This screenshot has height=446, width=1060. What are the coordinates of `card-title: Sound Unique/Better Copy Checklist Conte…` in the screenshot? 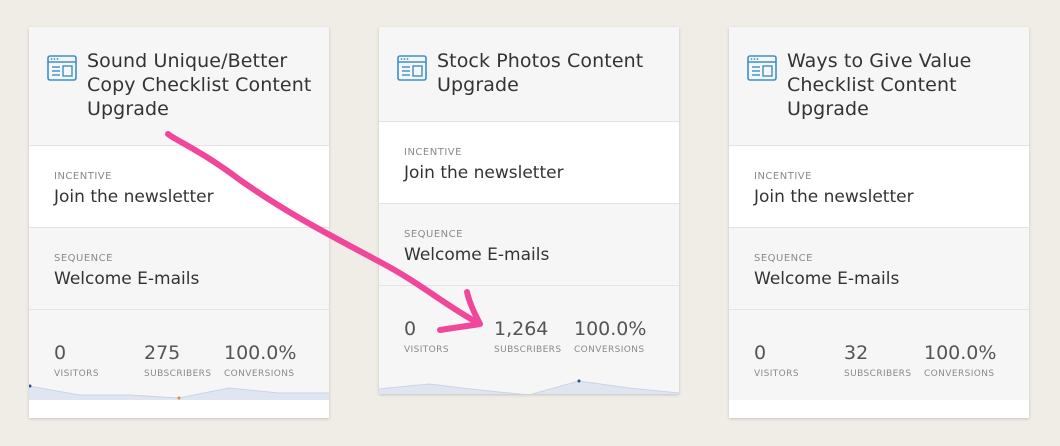 It's located at (201, 85).